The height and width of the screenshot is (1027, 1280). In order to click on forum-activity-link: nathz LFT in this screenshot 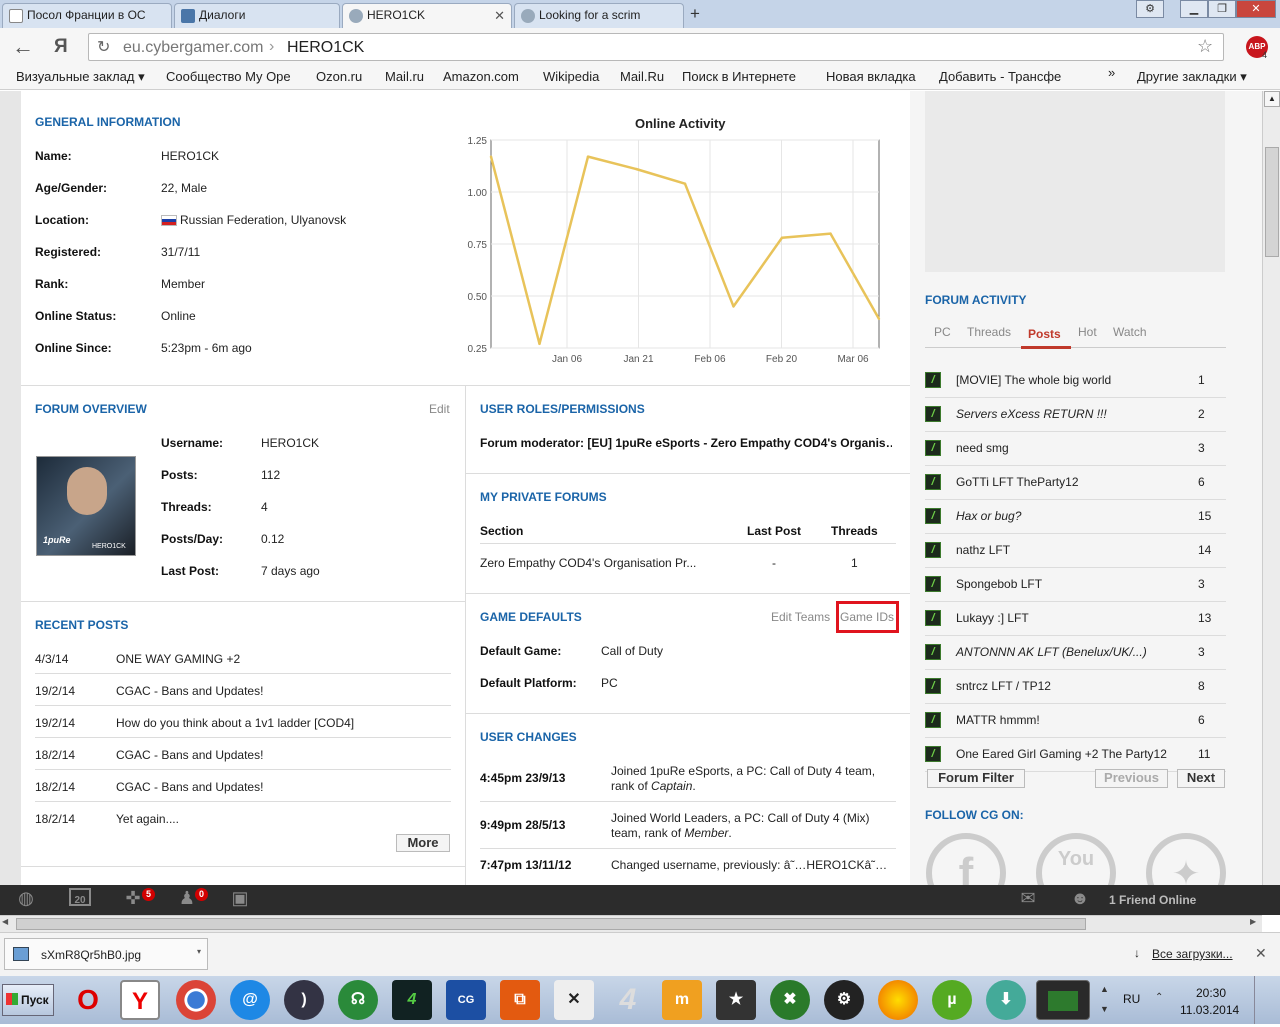, I will do `click(983, 550)`.